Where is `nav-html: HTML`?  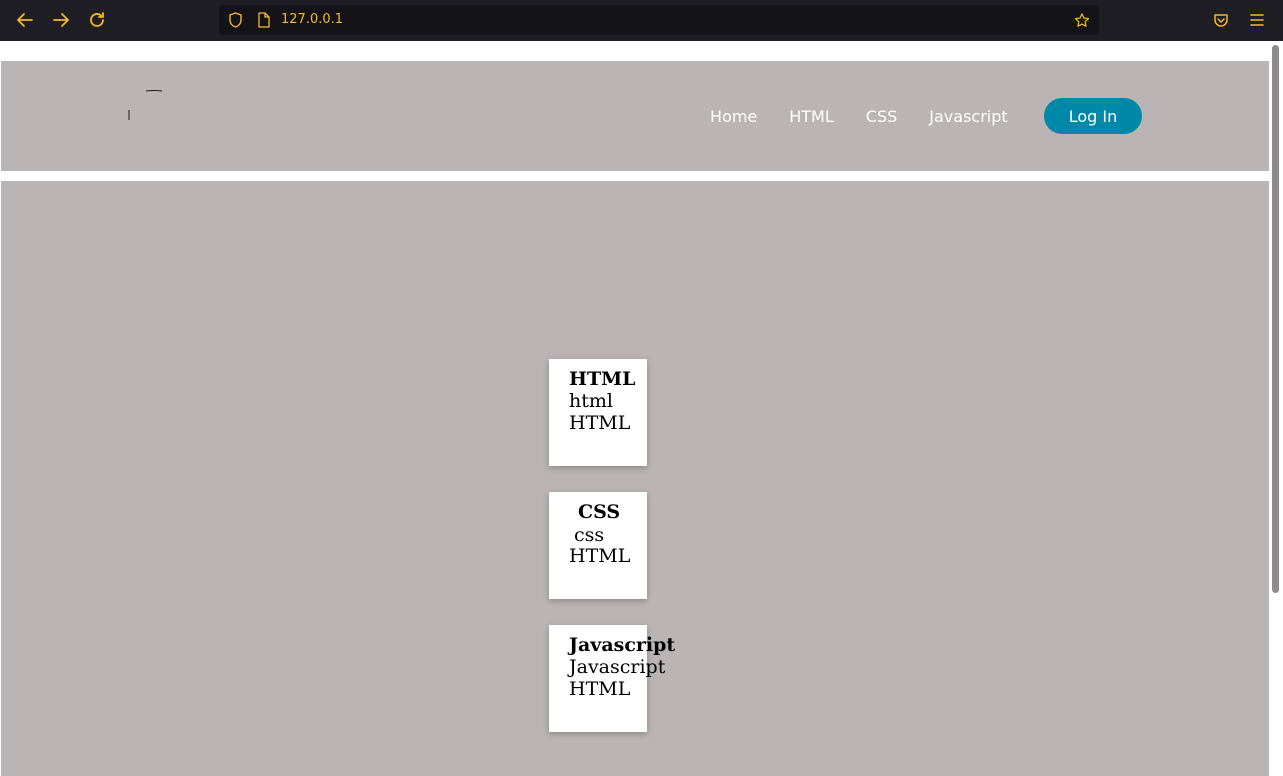 nav-html: HTML is located at coordinates (811, 116).